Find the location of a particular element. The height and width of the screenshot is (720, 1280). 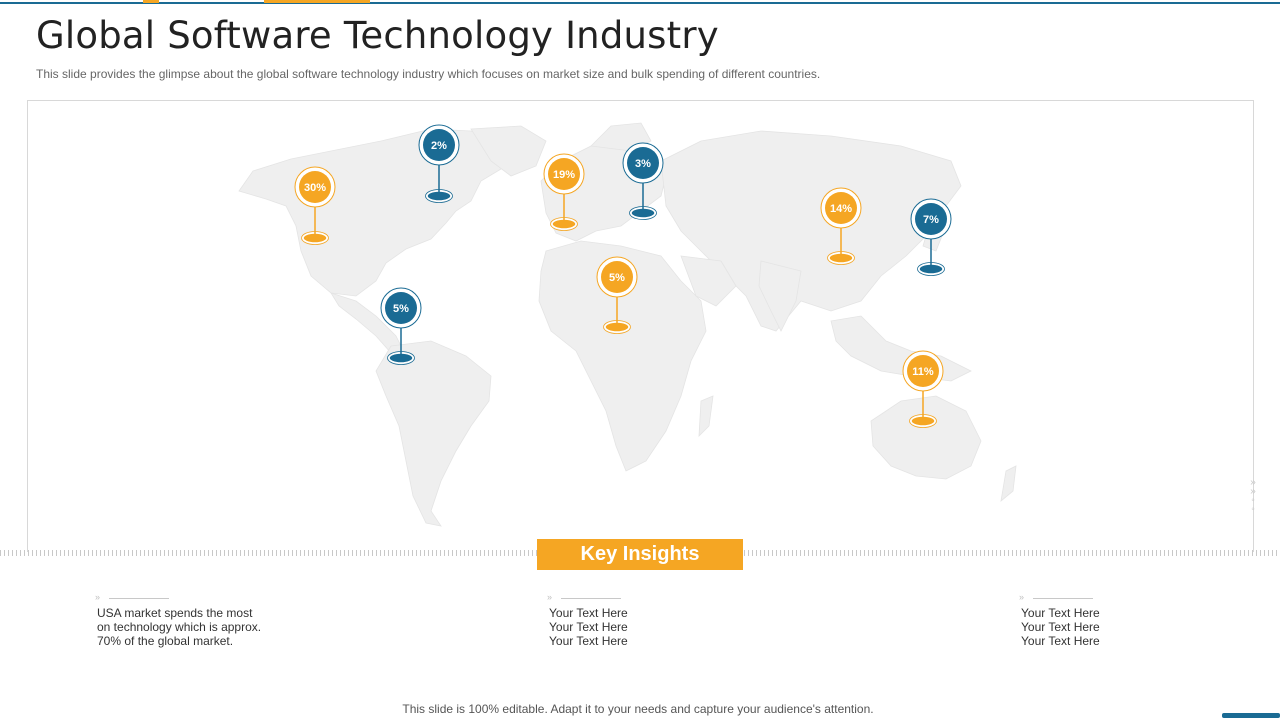

map-pin-label: 19% is located at coordinates (564, 175).